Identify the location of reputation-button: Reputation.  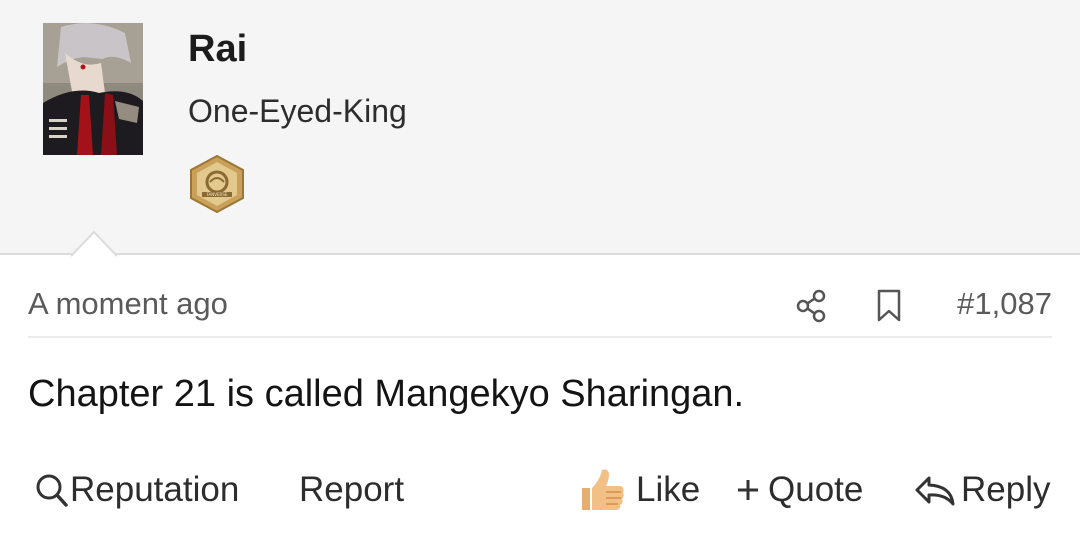
(135, 490).